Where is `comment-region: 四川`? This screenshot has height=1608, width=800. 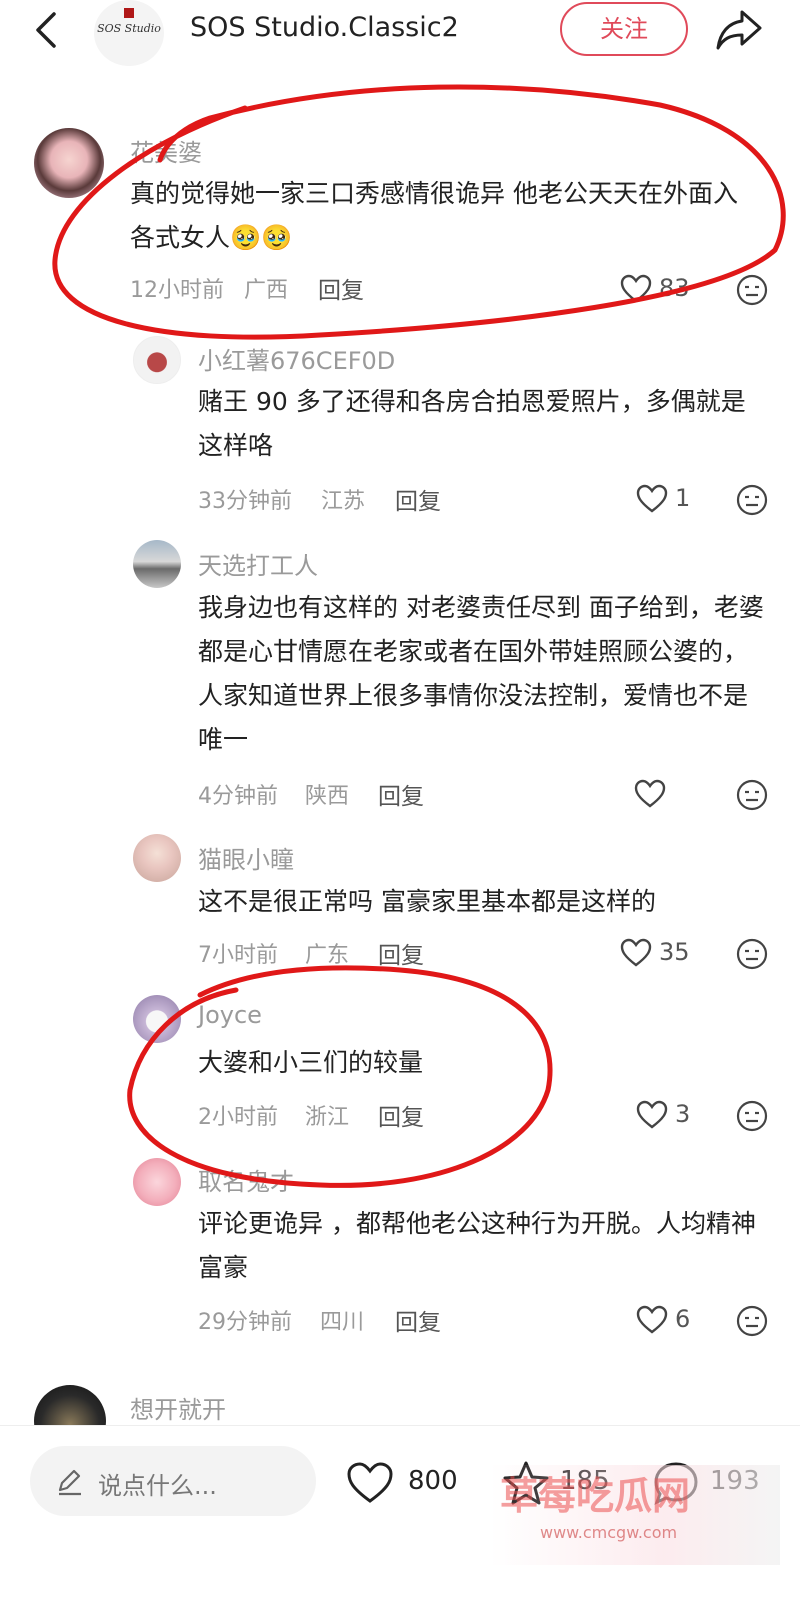
comment-region: 四川 is located at coordinates (342, 1322).